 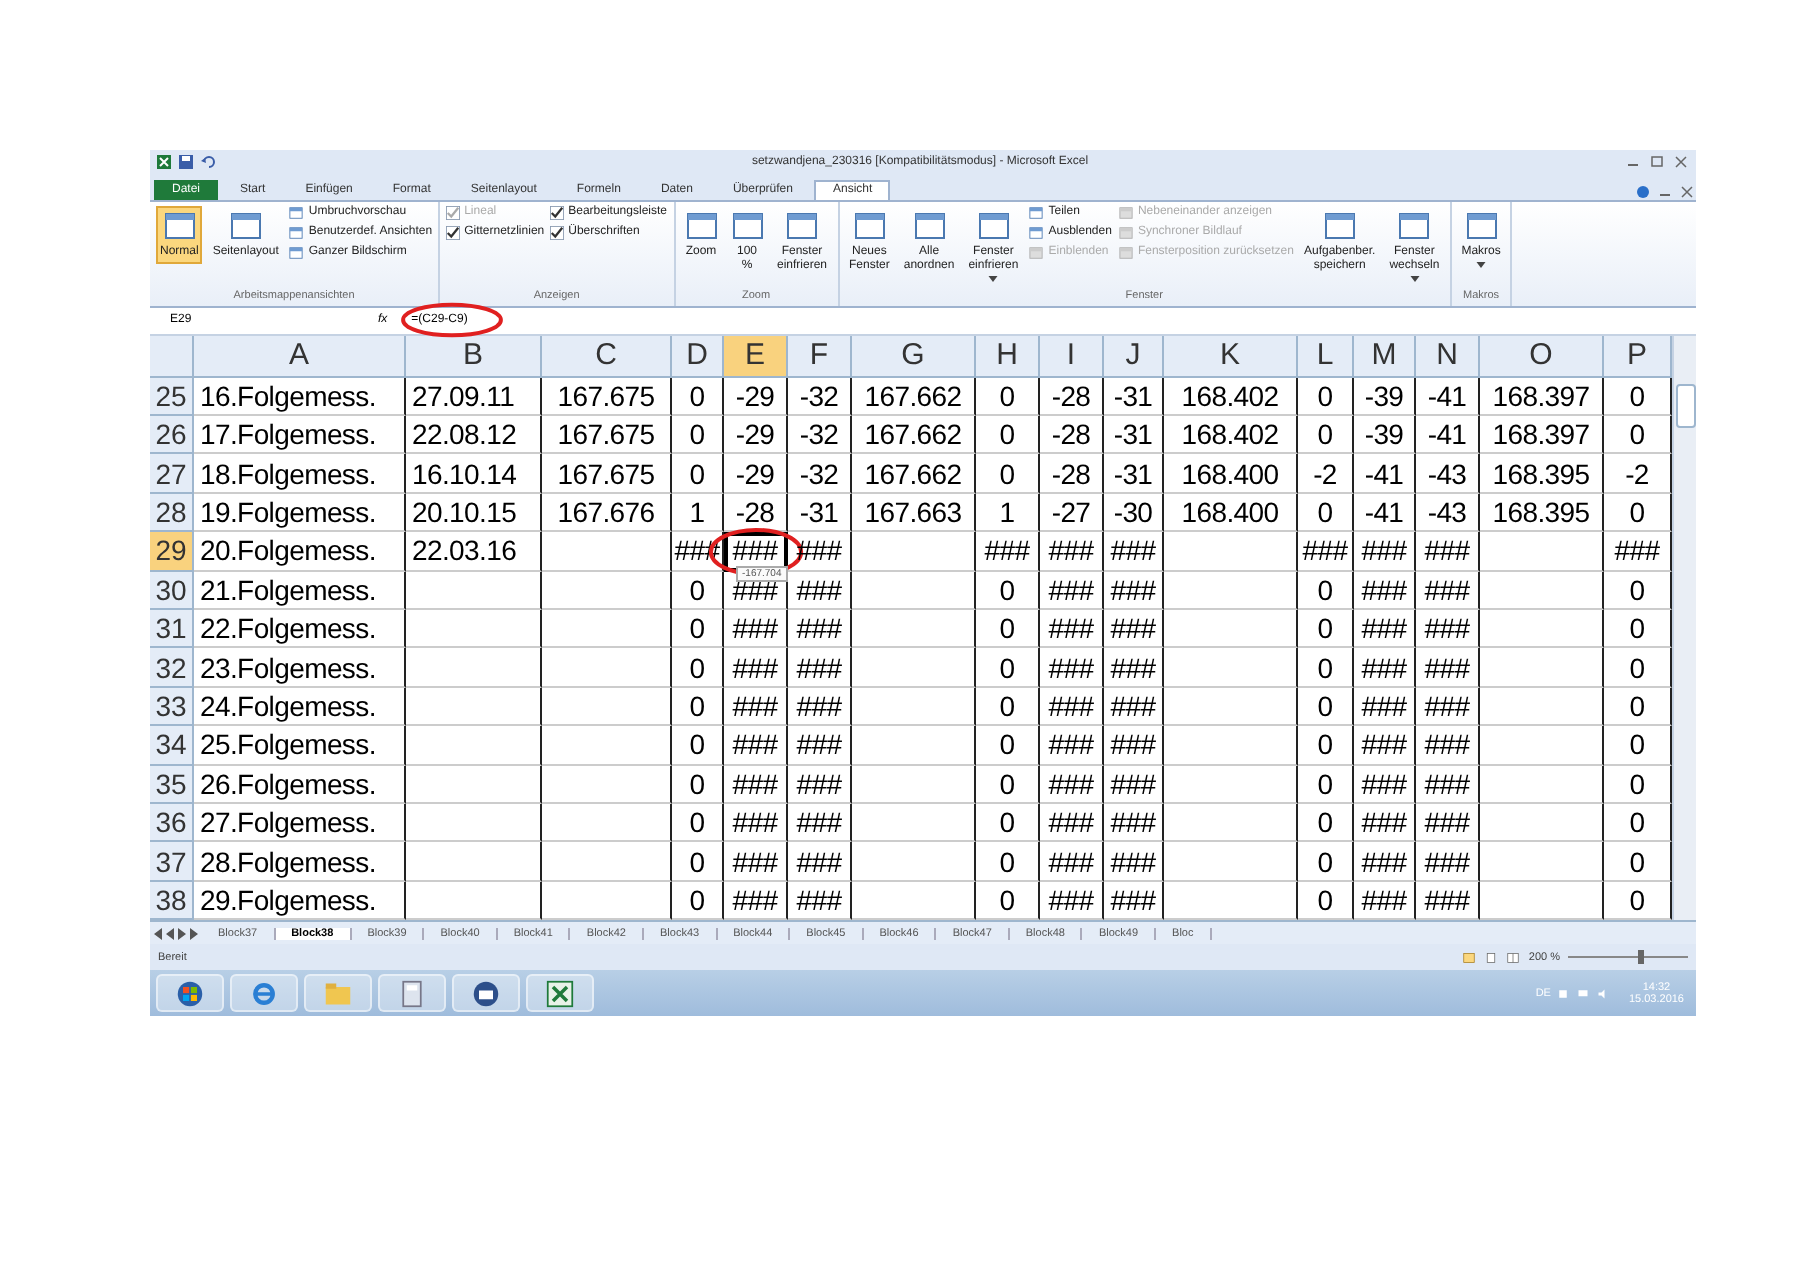 What do you see at coordinates (300, 356) in the screenshot?
I see `column-header: A` at bounding box center [300, 356].